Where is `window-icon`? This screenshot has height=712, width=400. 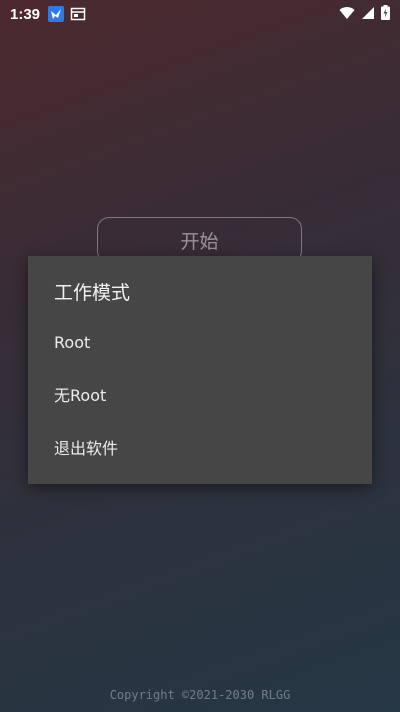 window-icon is located at coordinates (78, 14).